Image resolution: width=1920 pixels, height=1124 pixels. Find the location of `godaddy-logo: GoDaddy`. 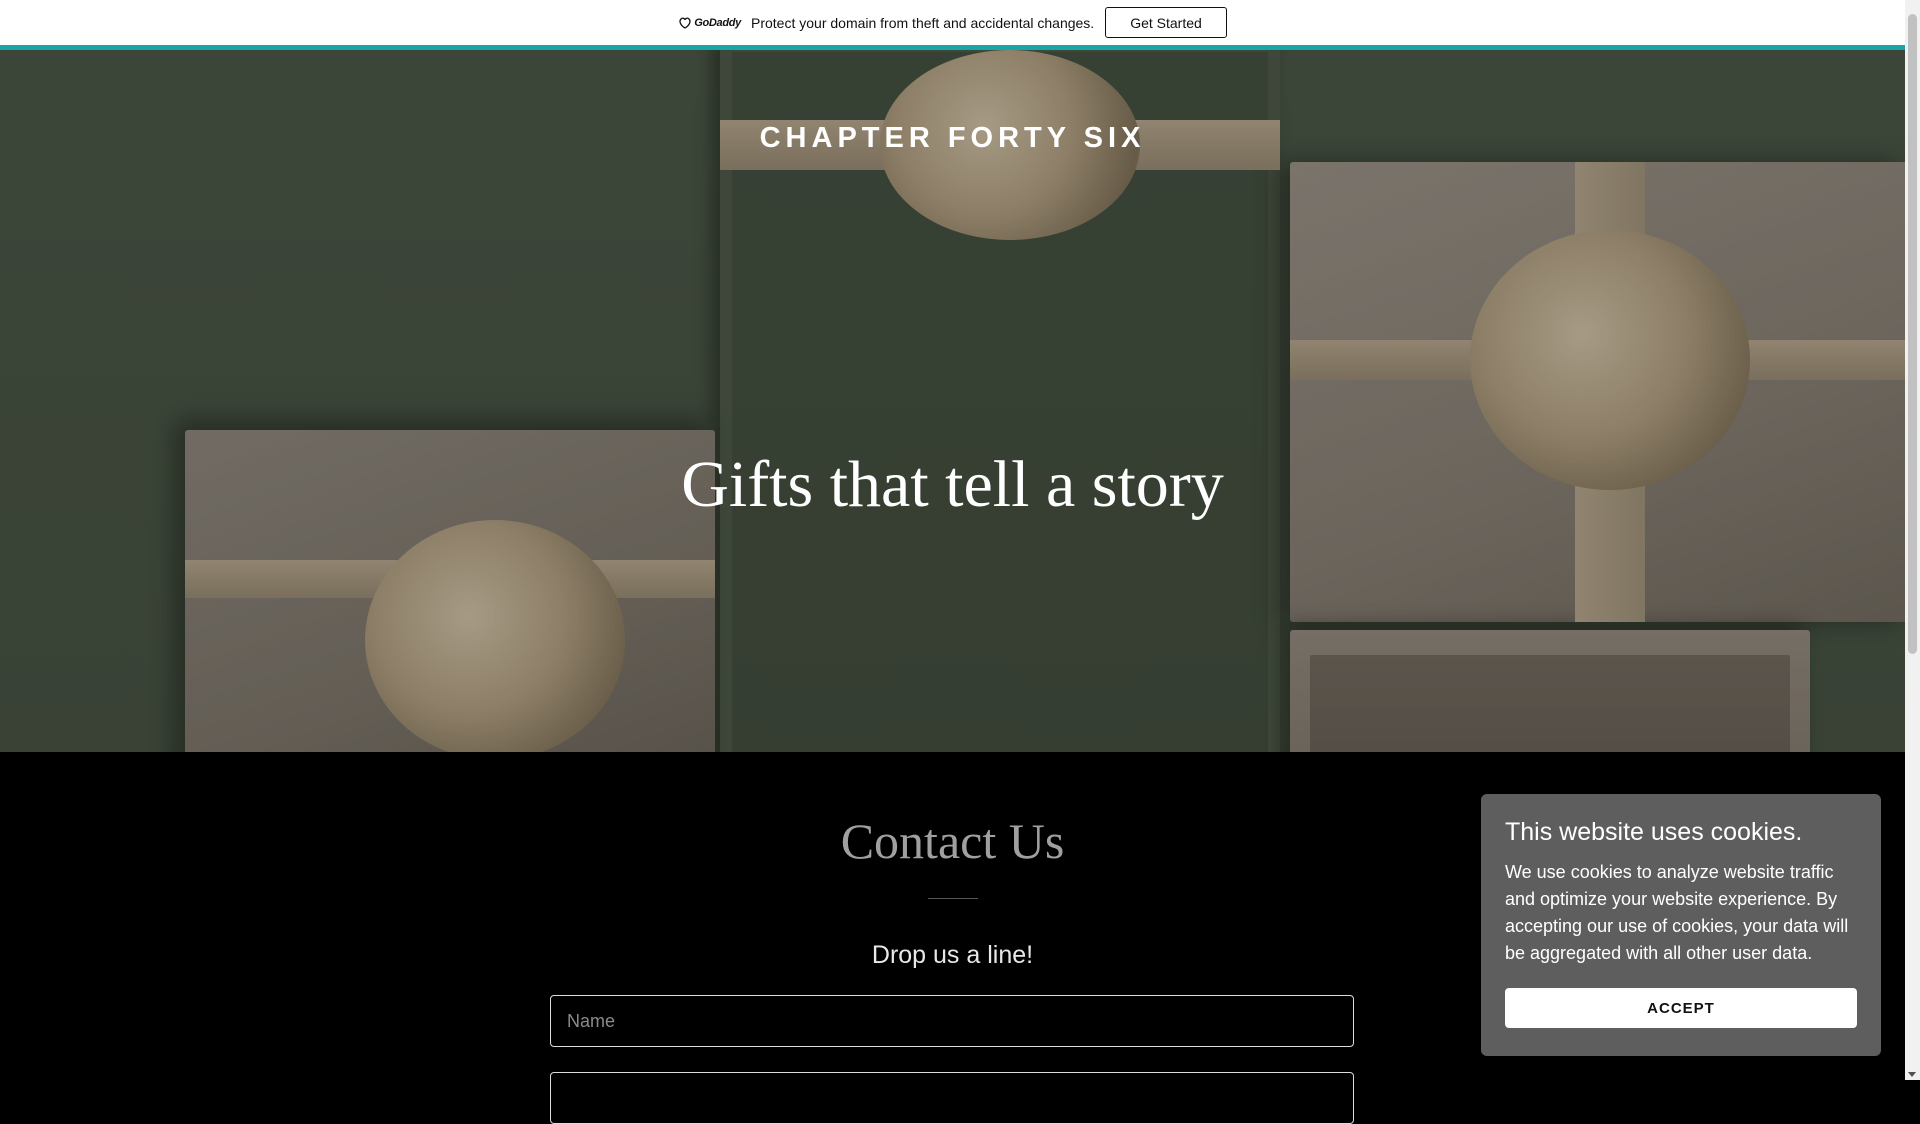

godaddy-logo: GoDaddy is located at coordinates (709, 23).